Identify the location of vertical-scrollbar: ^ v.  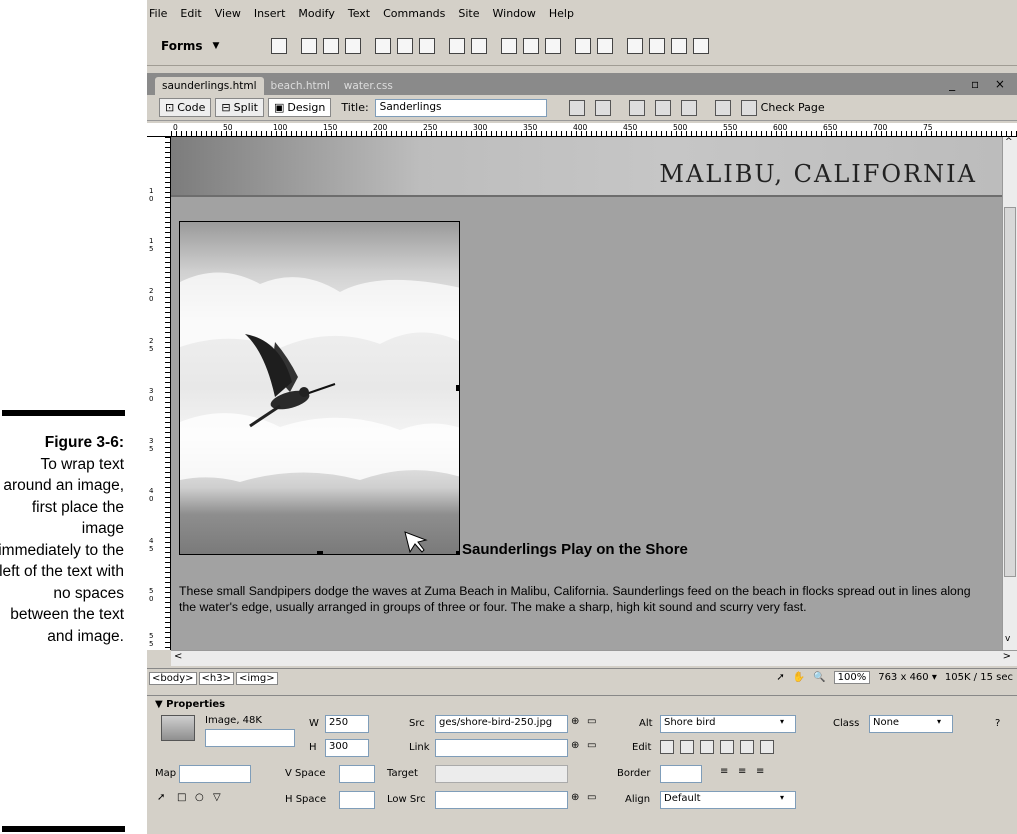
(1009, 393).